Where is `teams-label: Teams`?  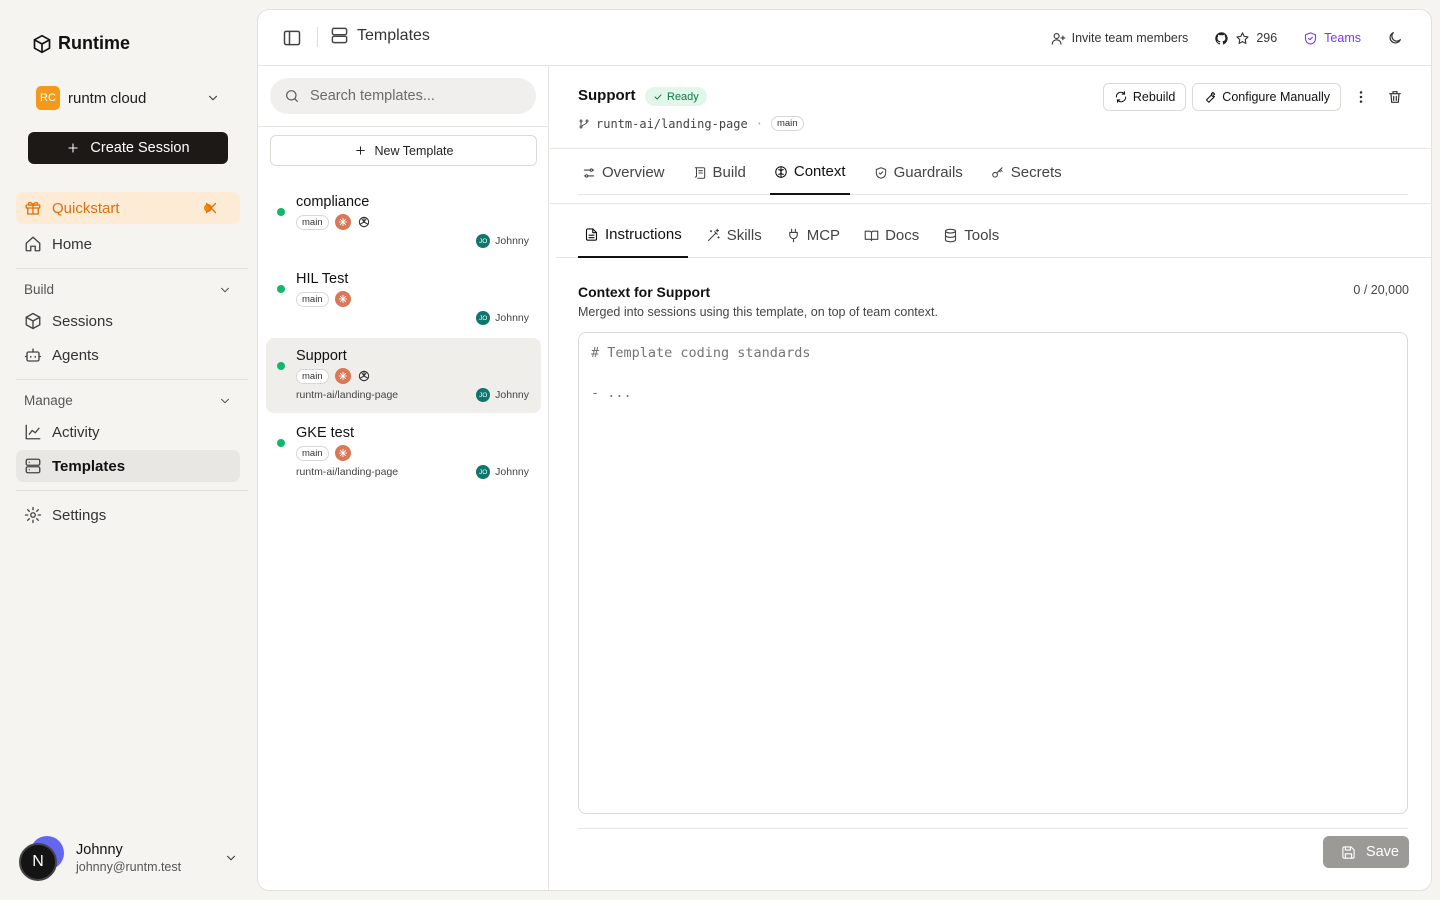
teams-label: Teams is located at coordinates (1342, 38).